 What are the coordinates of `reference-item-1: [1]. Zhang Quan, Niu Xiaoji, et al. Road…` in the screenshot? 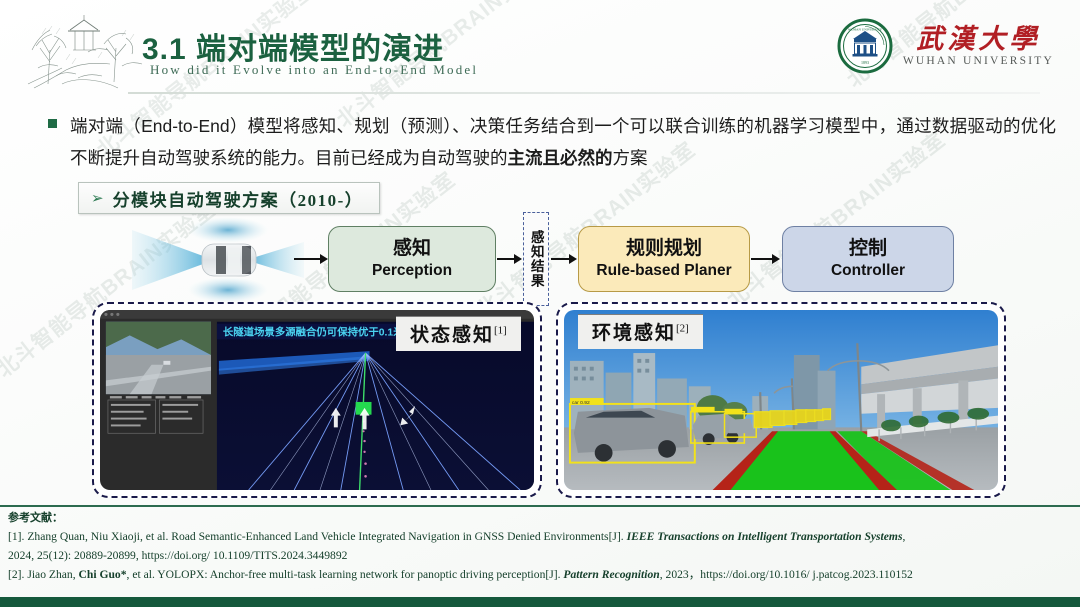 It's located at (540, 536).